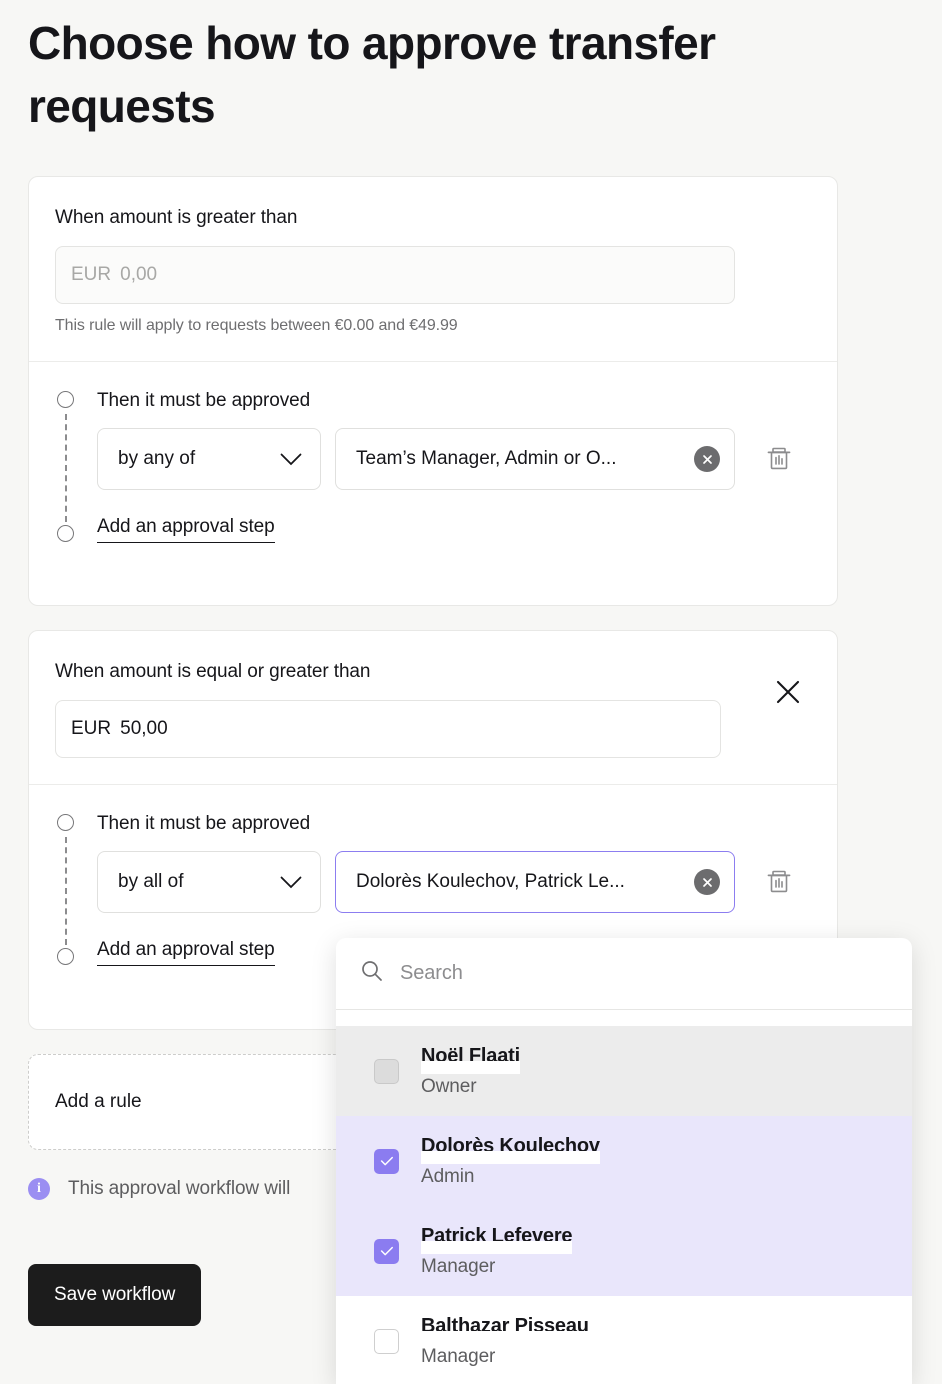  I want to click on info-icon: i, so click(39, 1189).